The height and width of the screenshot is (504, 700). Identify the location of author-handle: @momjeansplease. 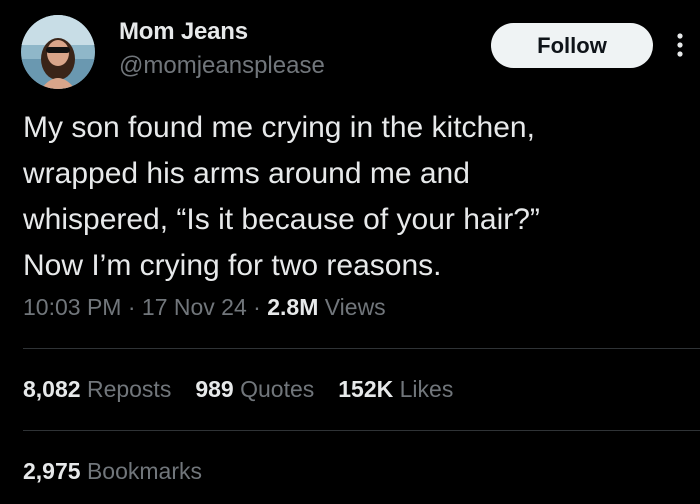
(222, 66).